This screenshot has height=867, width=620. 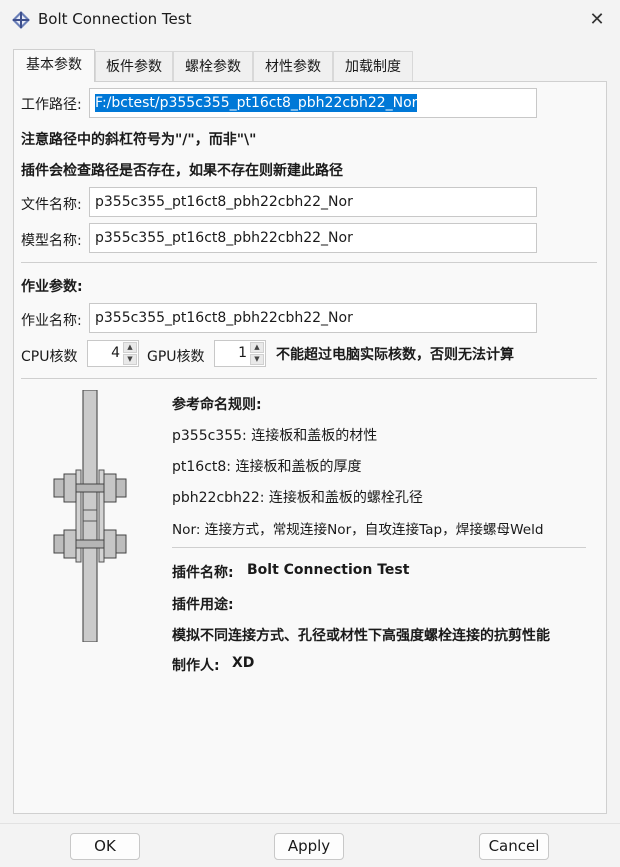 What do you see at coordinates (309, 846) in the screenshot?
I see `apply-button: Apply` at bounding box center [309, 846].